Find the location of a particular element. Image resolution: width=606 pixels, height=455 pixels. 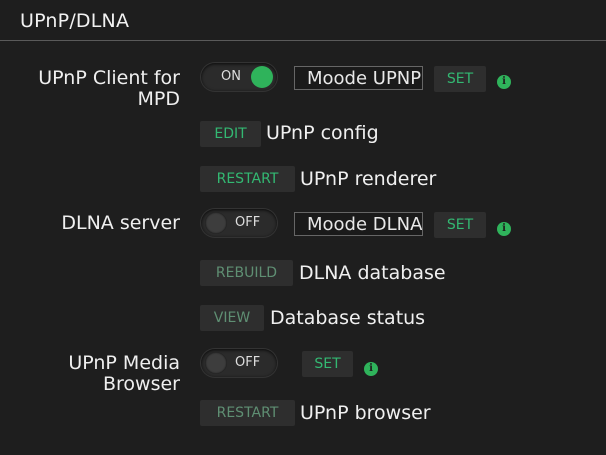

upnp-config-label: UPnP config is located at coordinates (322, 133).